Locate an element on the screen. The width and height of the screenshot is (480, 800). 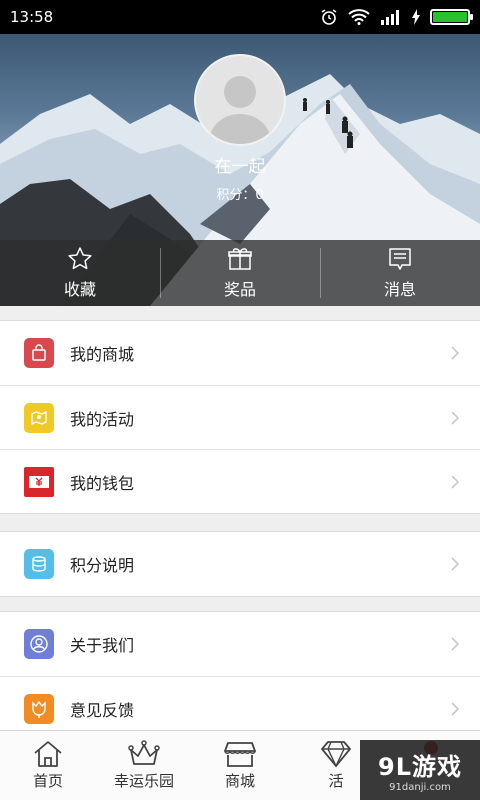
points-database-icon is located at coordinates (39, 564).